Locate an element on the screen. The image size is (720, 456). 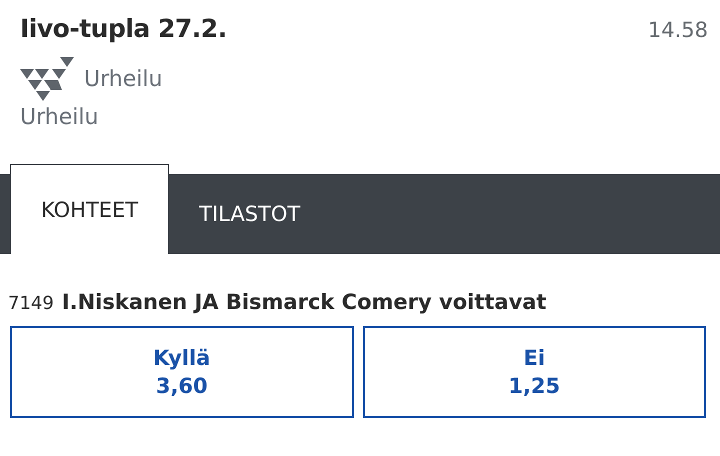
logo-text: Urheilu is located at coordinates (123, 79).